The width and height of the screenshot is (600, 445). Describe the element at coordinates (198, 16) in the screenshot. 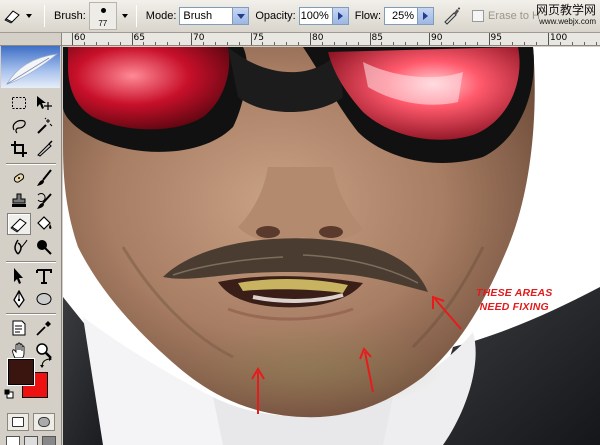

I see `mode-value: Brush` at that location.